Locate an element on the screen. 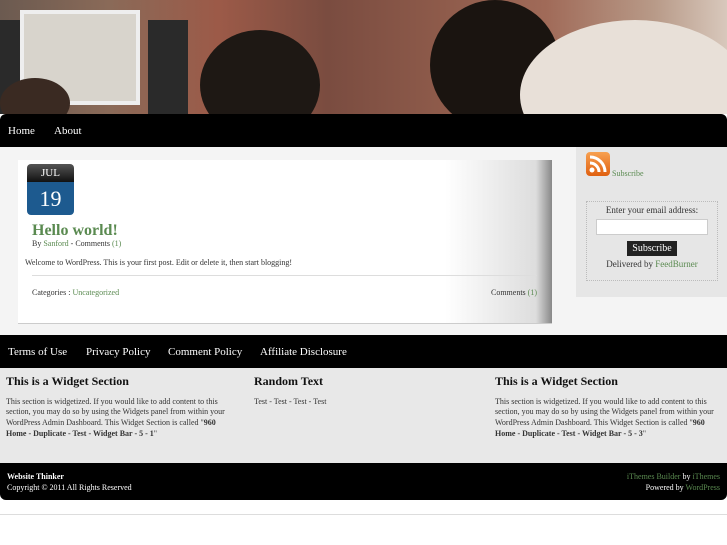 The image size is (727, 545). subscribe-link: Subscribe is located at coordinates (628, 173).